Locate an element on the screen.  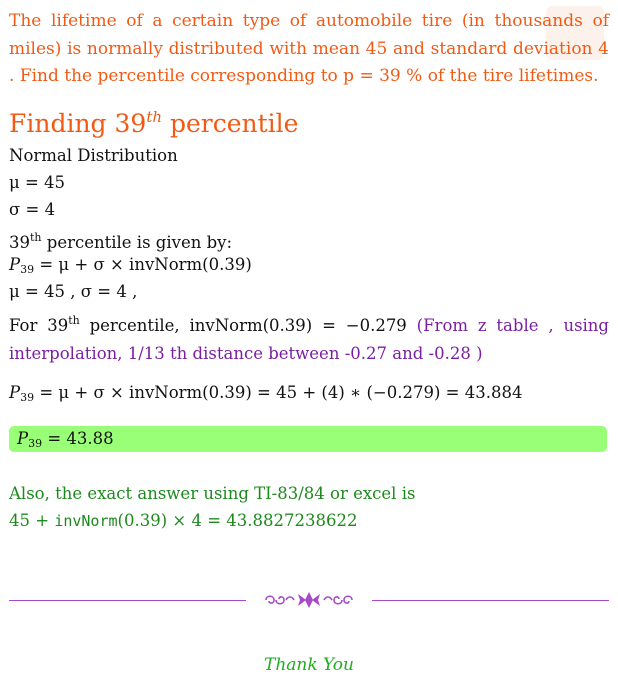
formula-rest: = μ + σ × invNorm(0.39) is located at coordinates (143, 264).